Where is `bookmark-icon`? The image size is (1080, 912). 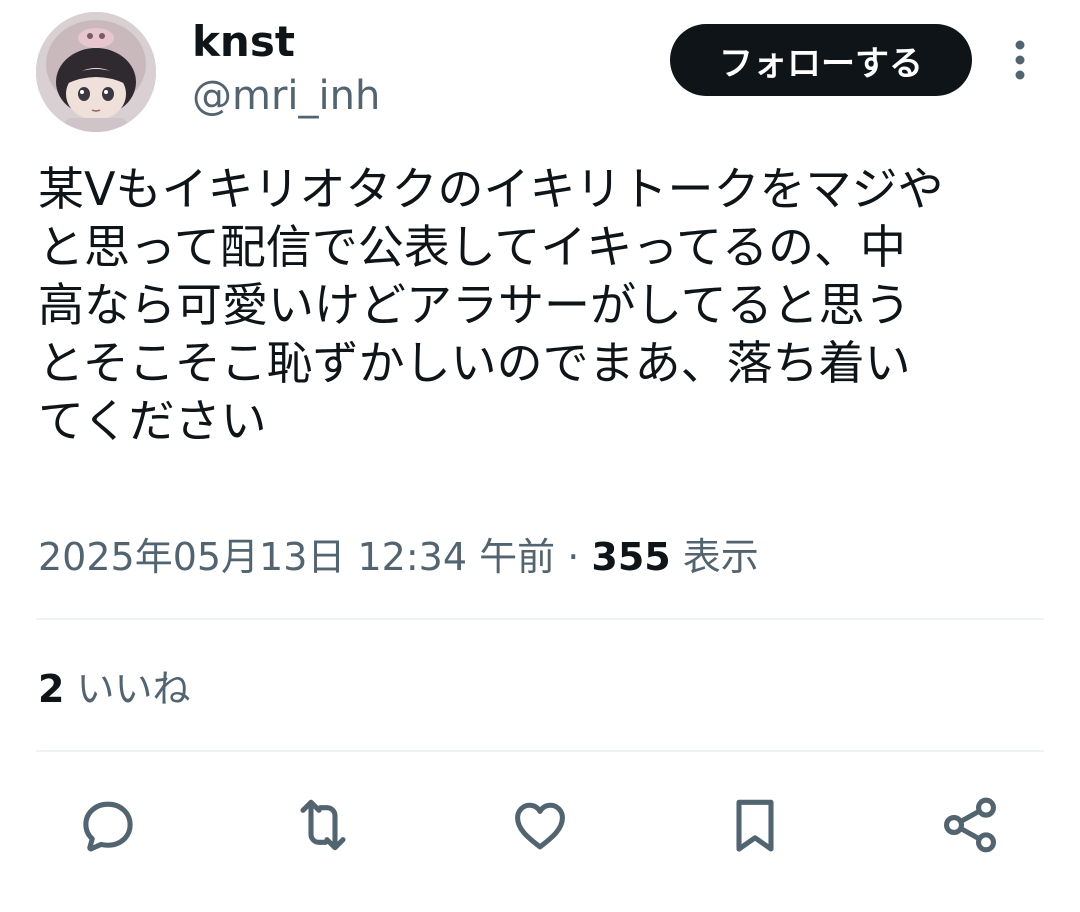
bookmark-icon is located at coordinates (755, 825).